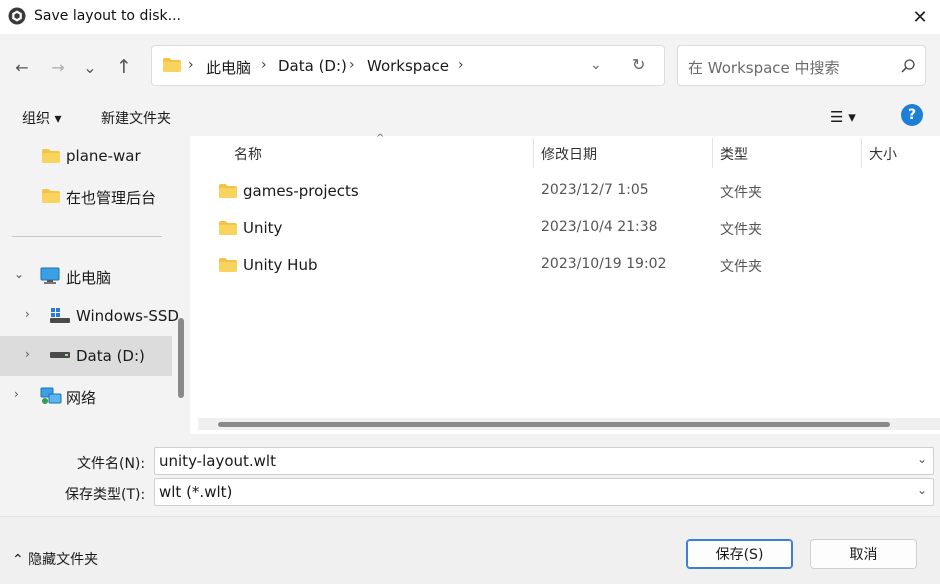  I want to click on sidebar-item-plane-war: plane-war, so click(86, 156).